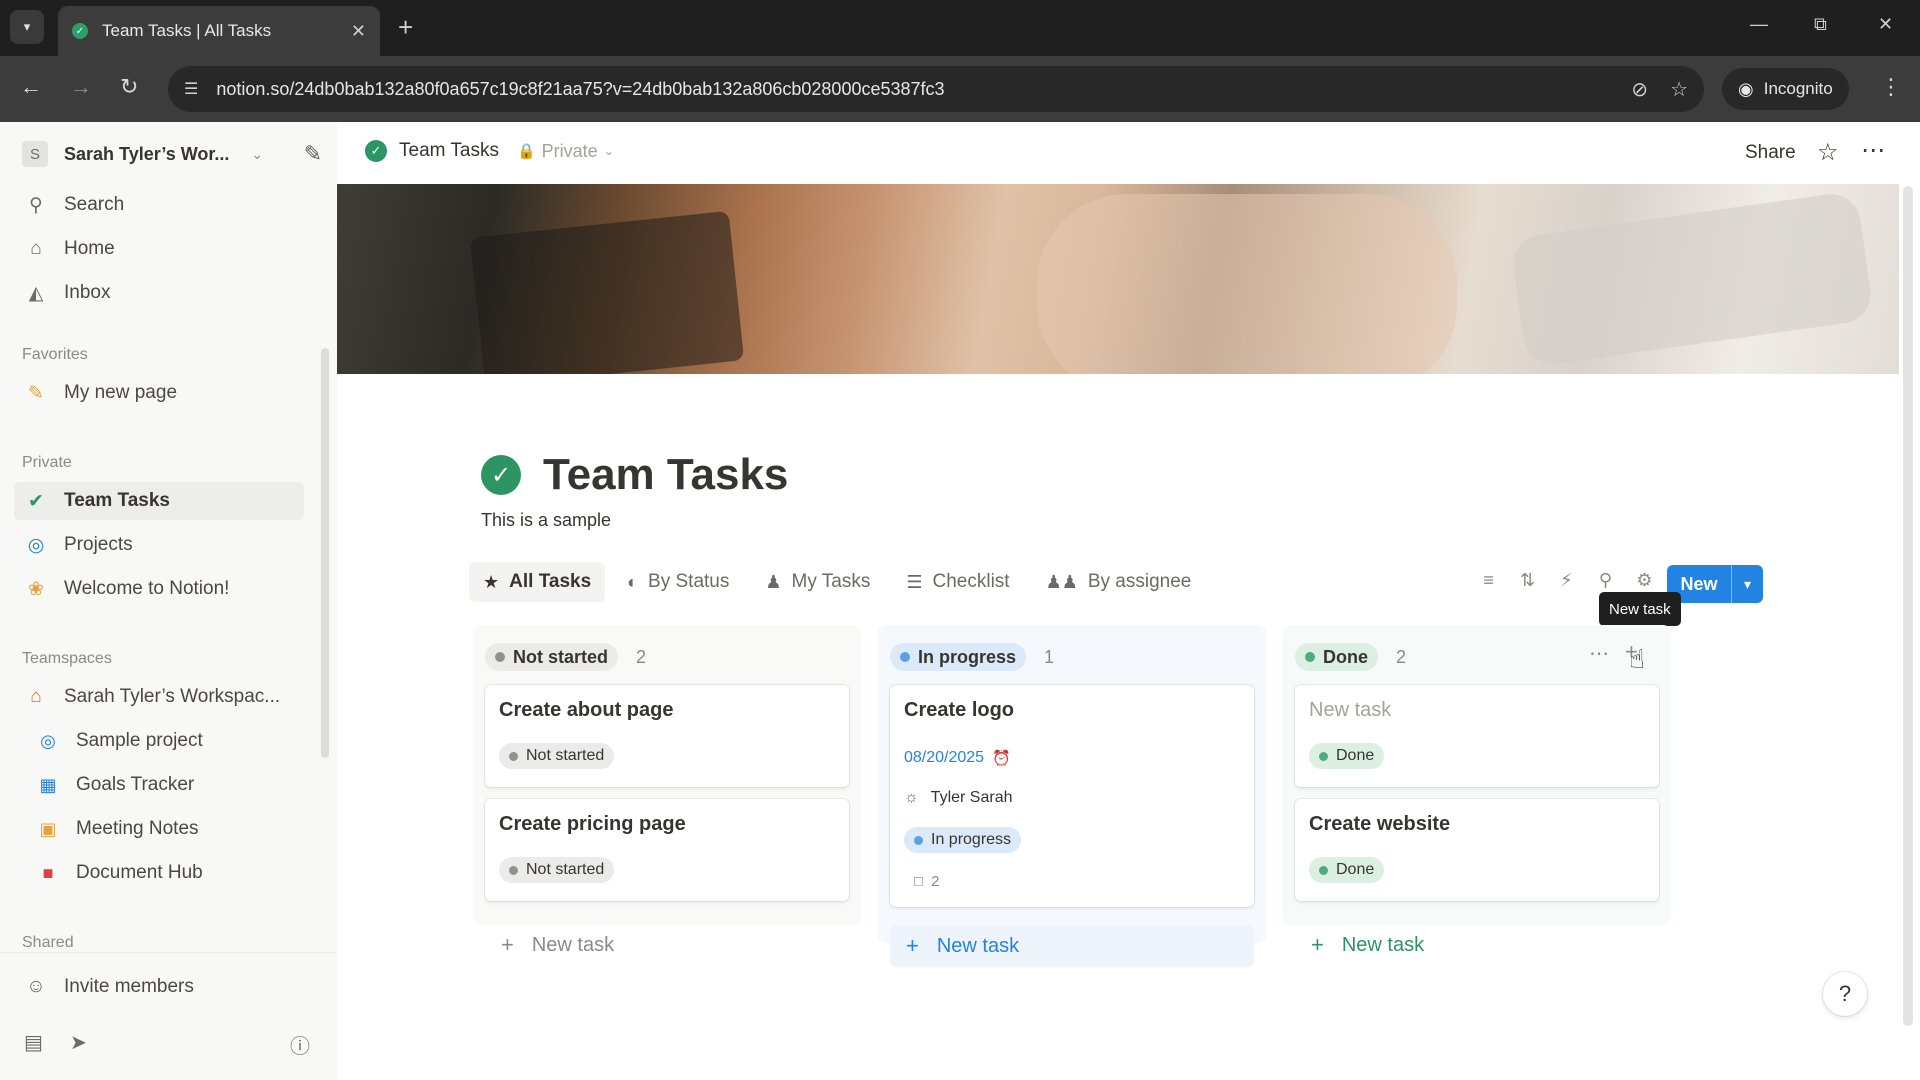 This screenshot has width=1920, height=1080. I want to click on task-card: New task Done, so click(1477, 736).